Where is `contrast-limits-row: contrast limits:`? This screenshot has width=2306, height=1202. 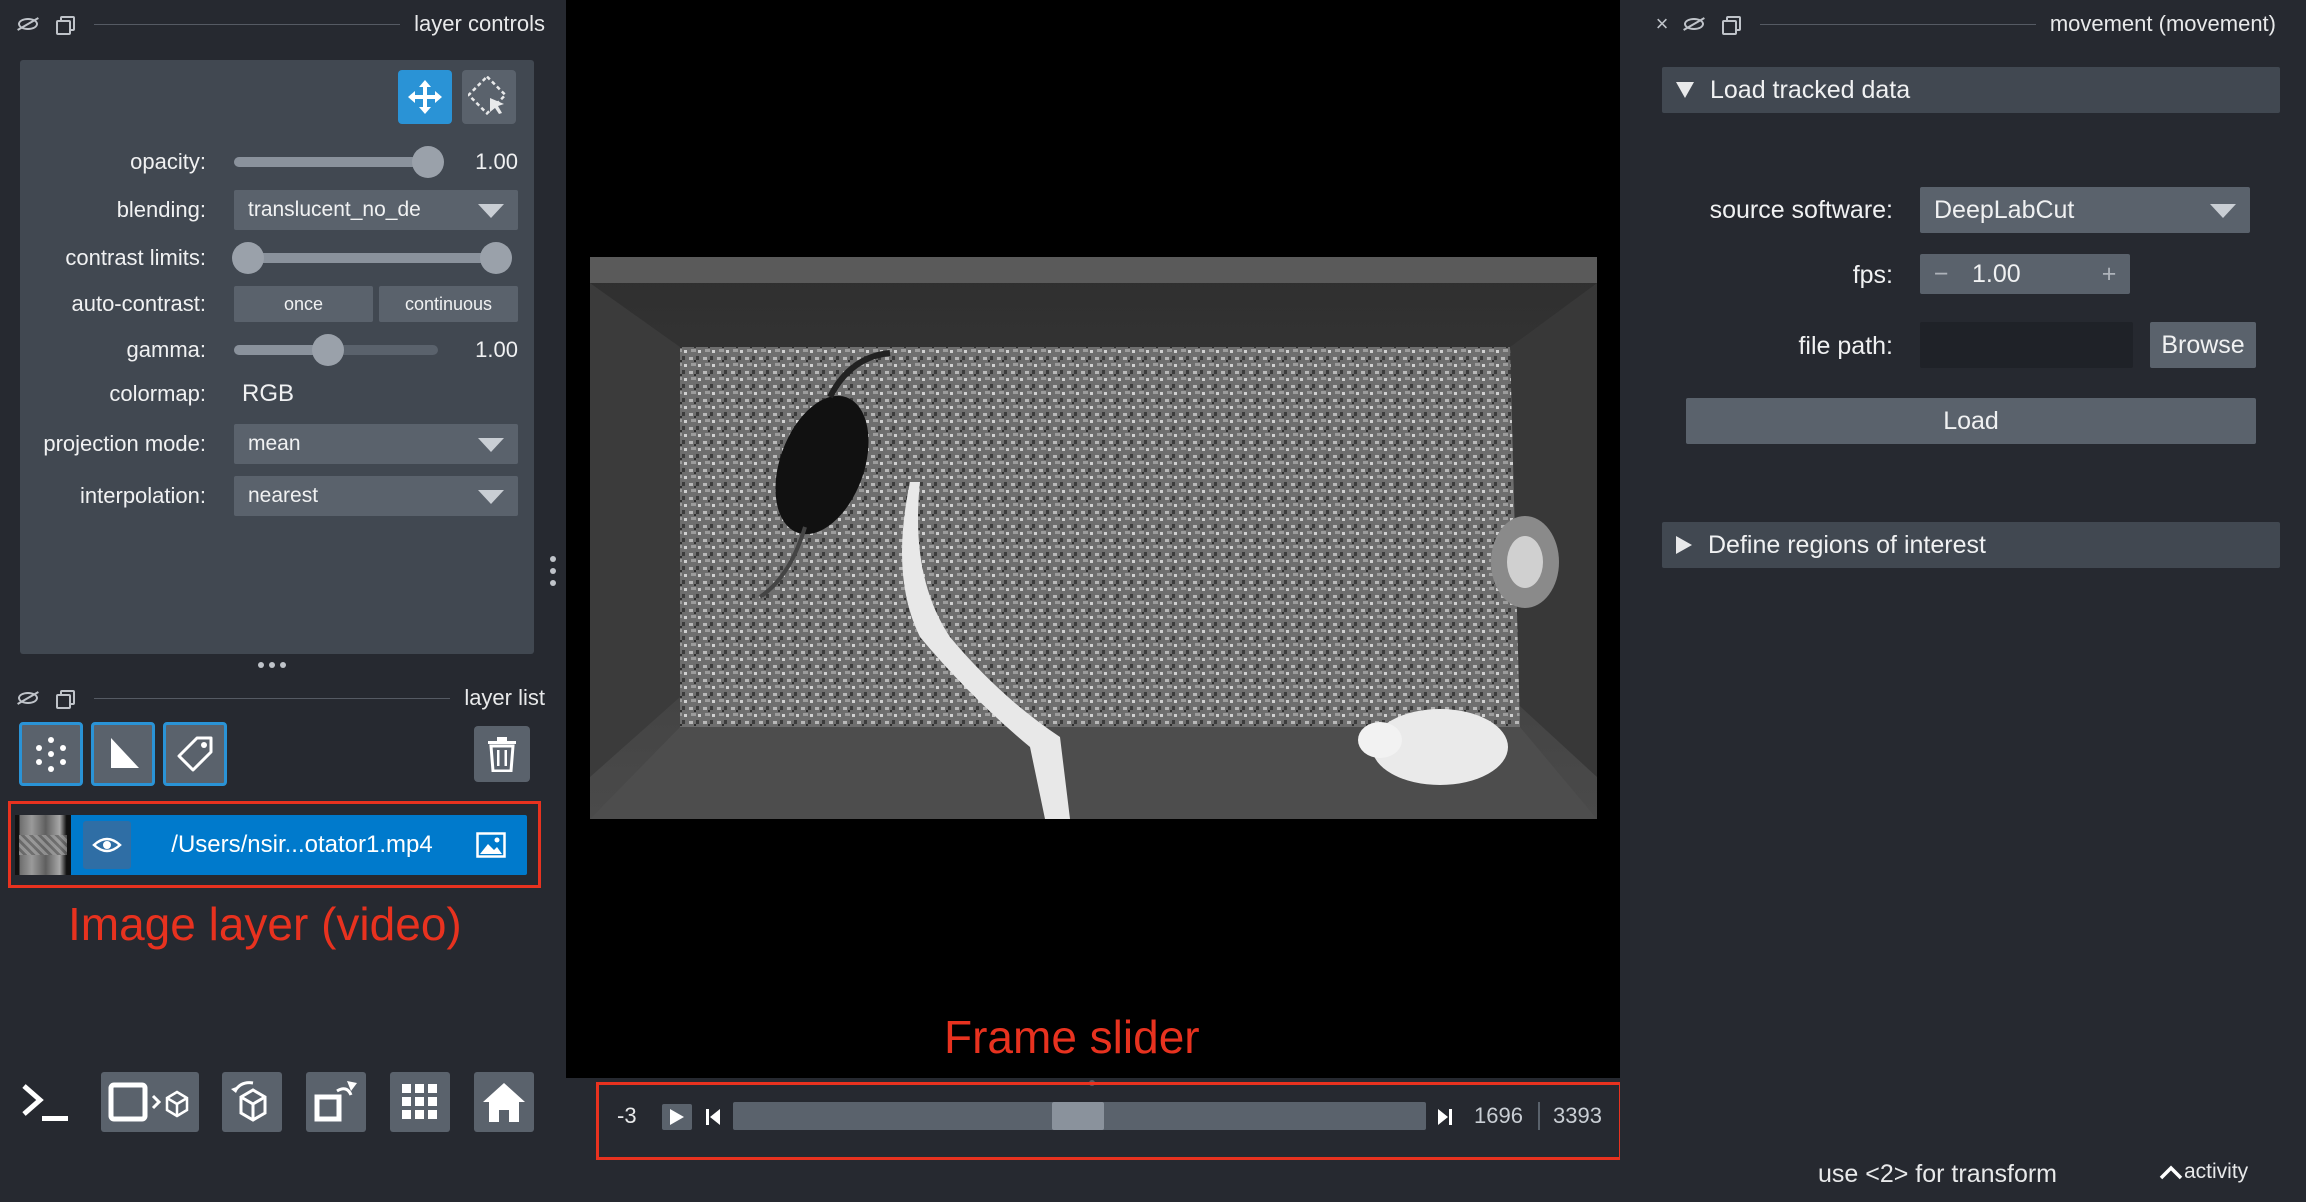 contrast-limits-row: contrast limits: is located at coordinates (277, 258).